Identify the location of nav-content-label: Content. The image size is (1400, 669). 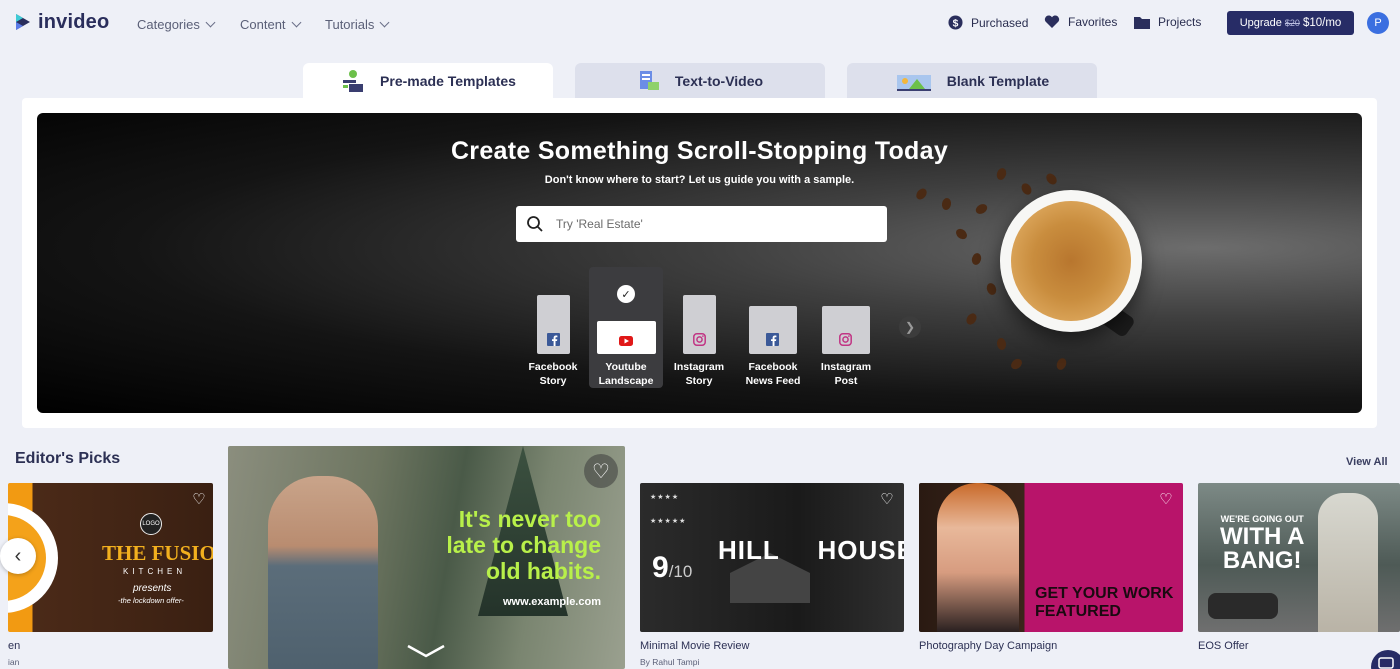
(263, 24).